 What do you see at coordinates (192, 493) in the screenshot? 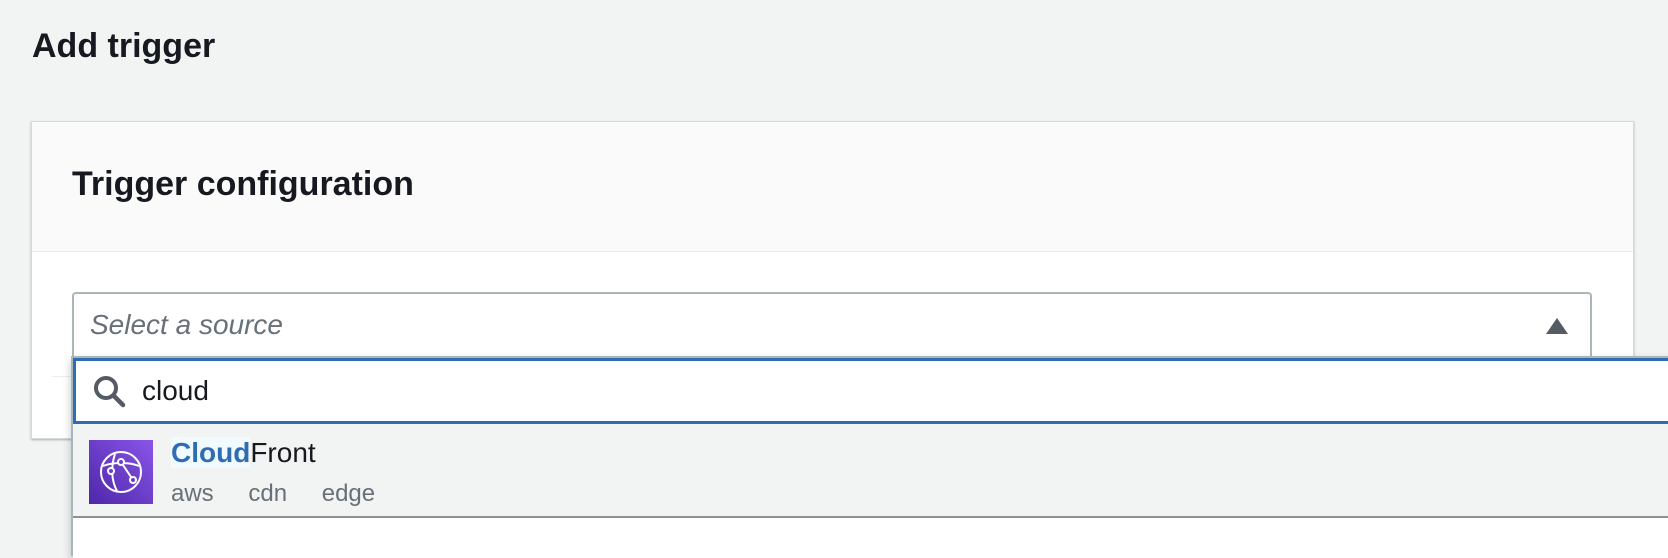
I see `option-tag: aws` at bounding box center [192, 493].